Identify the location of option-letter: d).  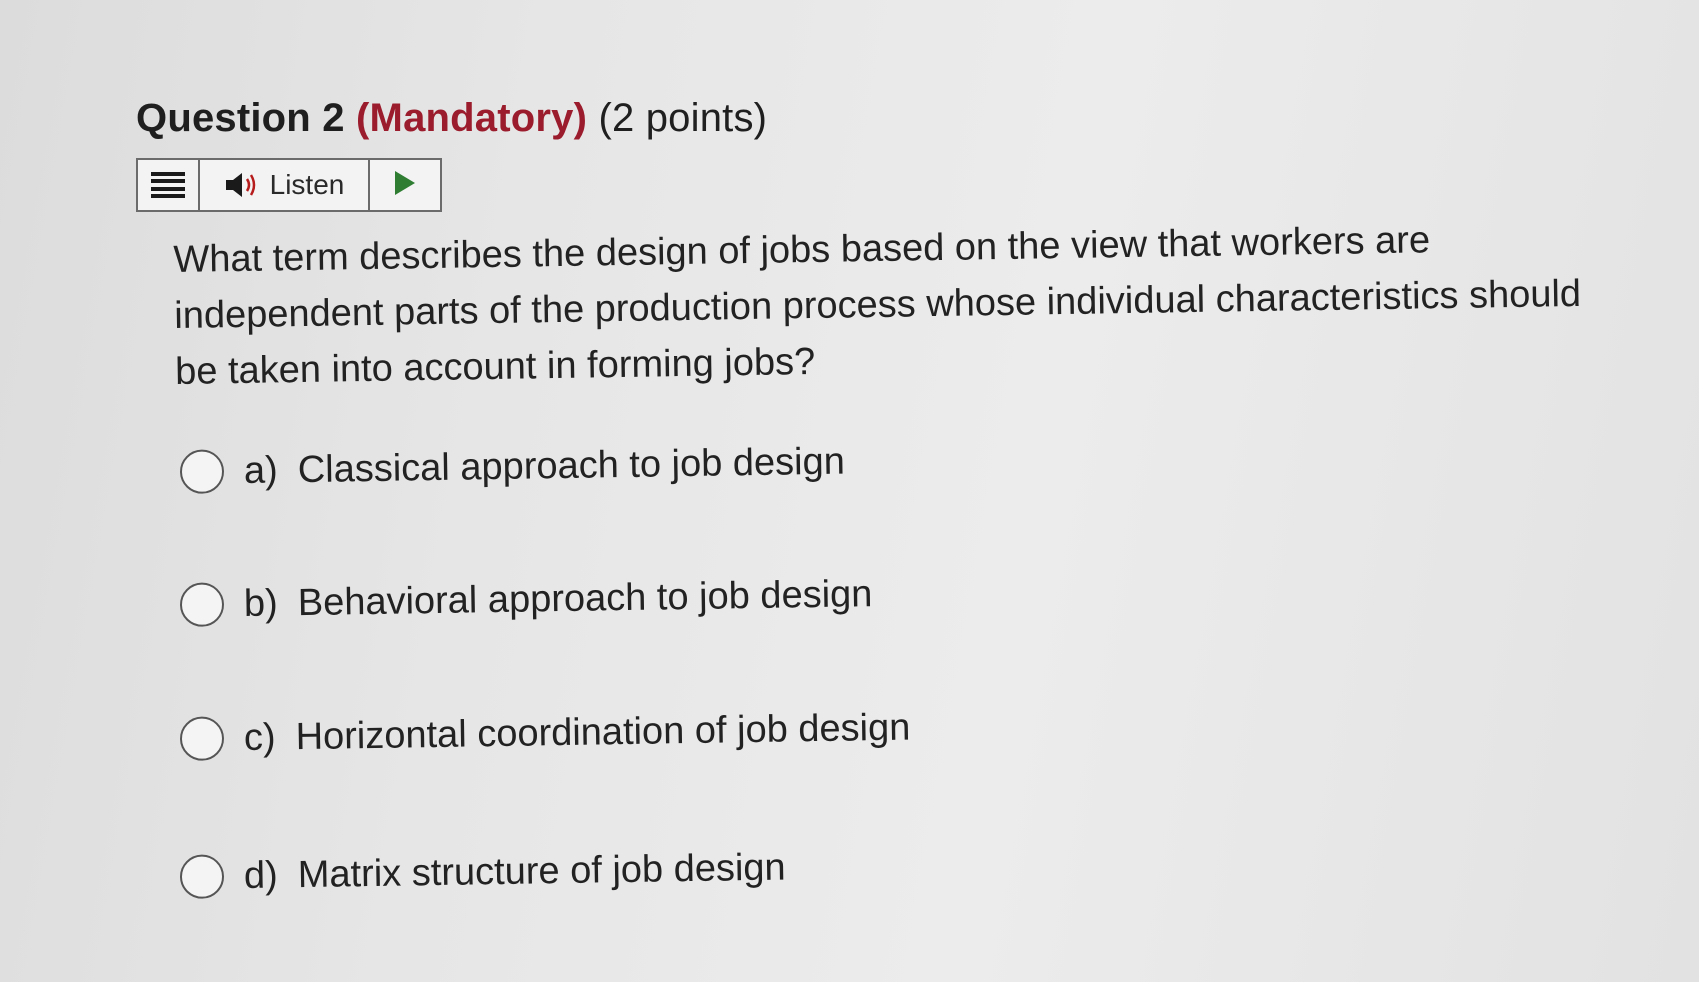
(261, 875).